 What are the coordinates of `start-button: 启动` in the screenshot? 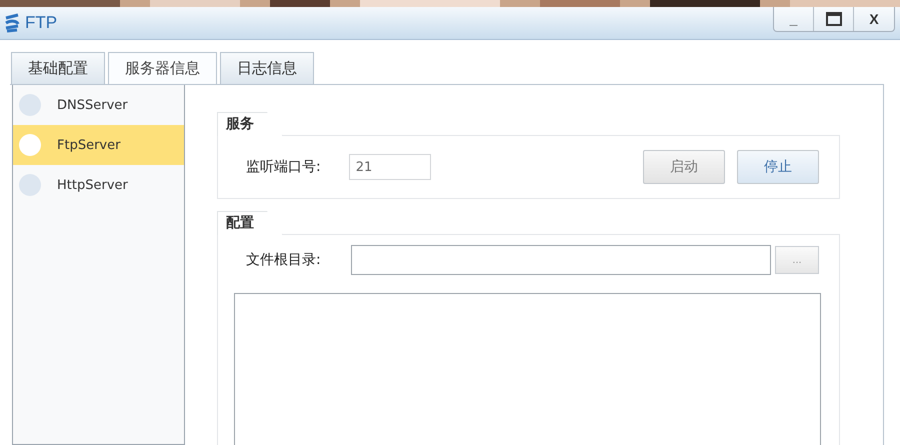 It's located at (684, 167).